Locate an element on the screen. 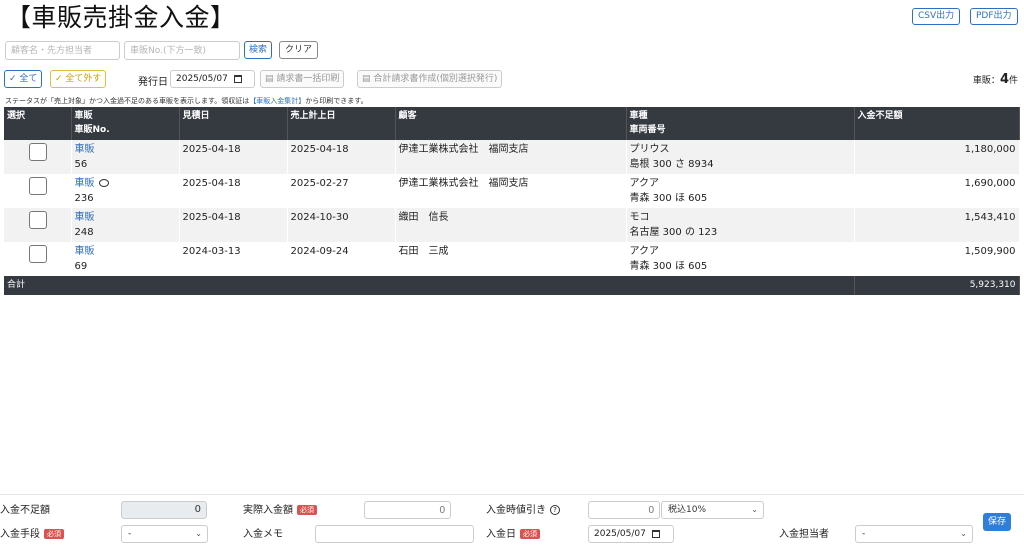  estimate-date: 2024-03-13 is located at coordinates (233, 259).